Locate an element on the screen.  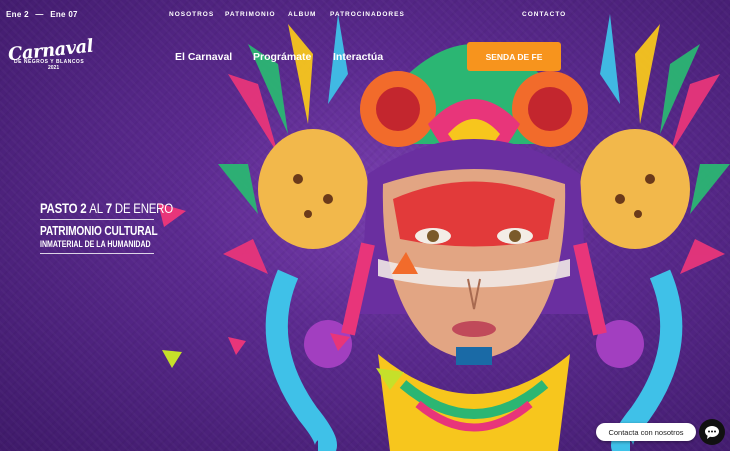
date-end: Ene 07 is located at coordinates (64, 14).